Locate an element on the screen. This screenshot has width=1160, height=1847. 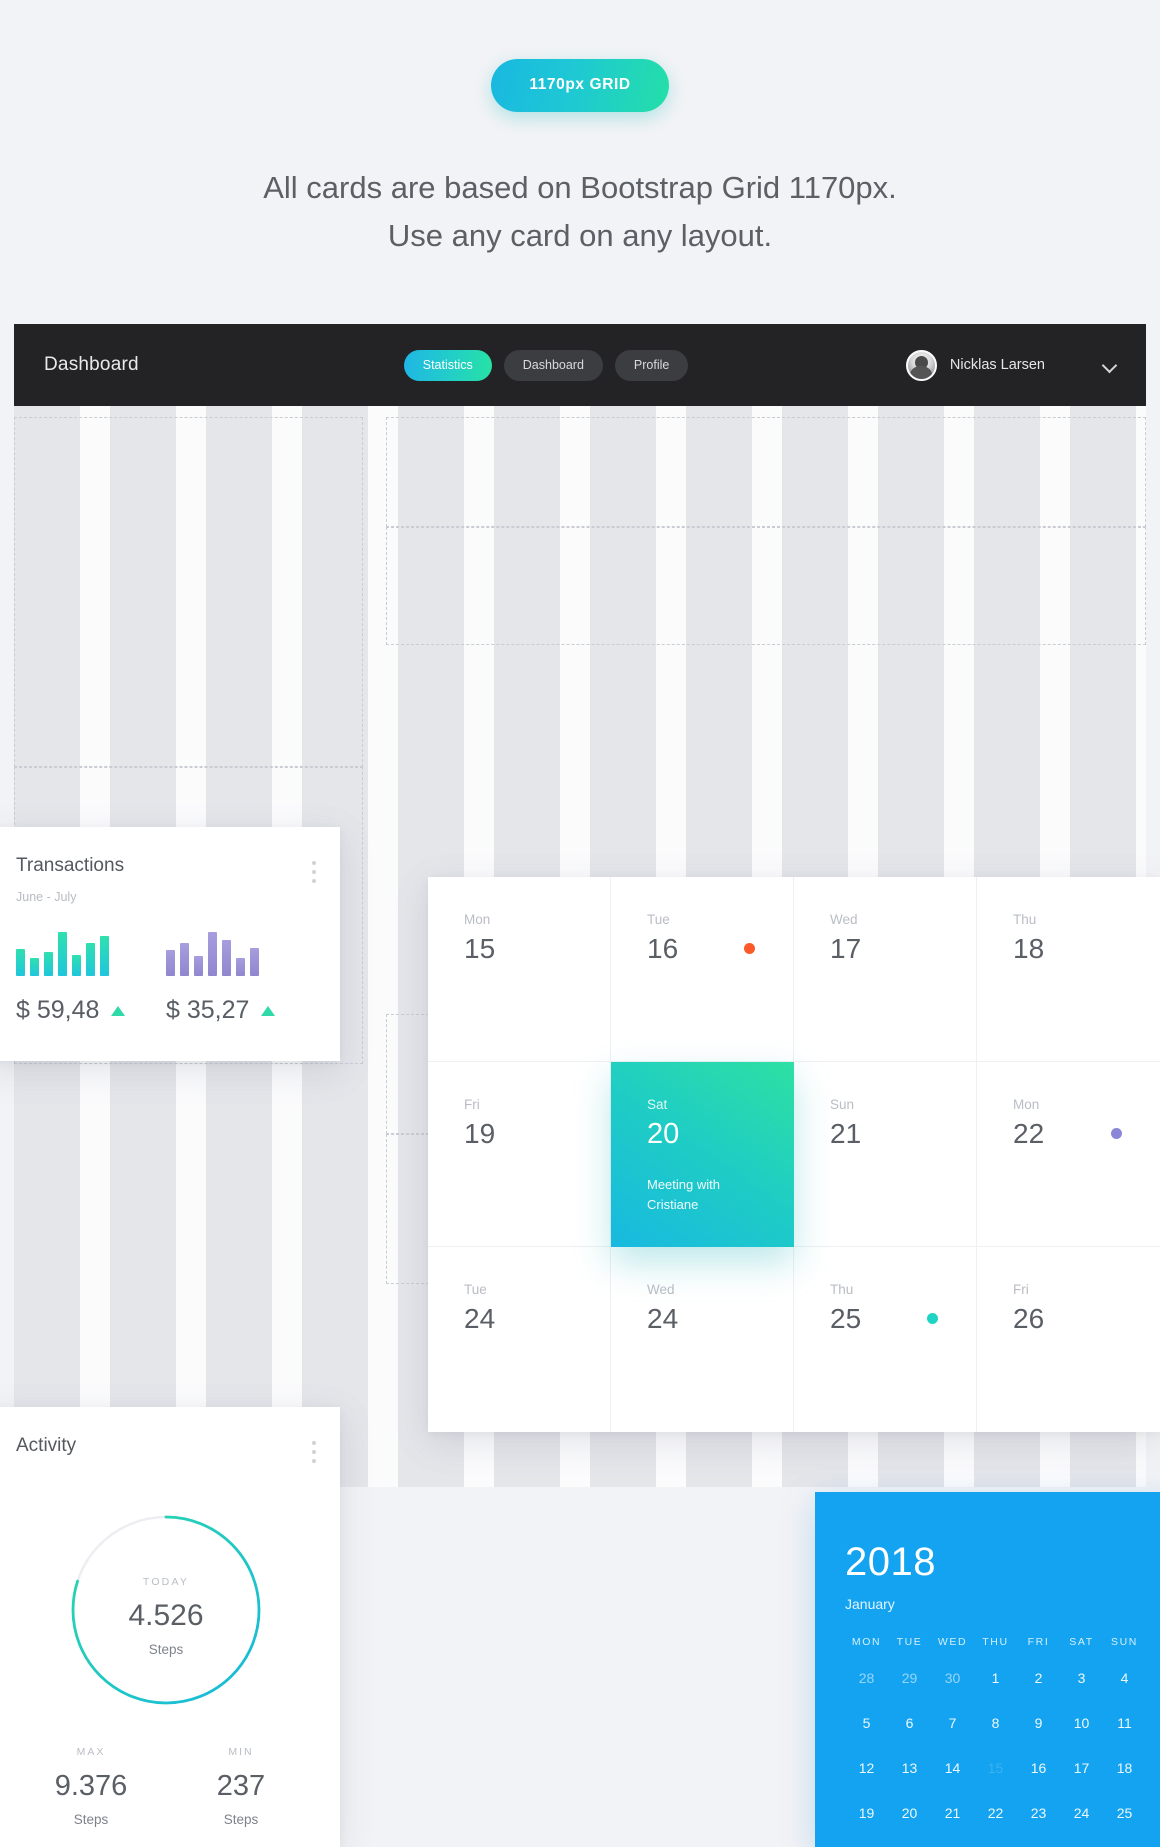
month-day: 6 is located at coordinates (909, 1723).